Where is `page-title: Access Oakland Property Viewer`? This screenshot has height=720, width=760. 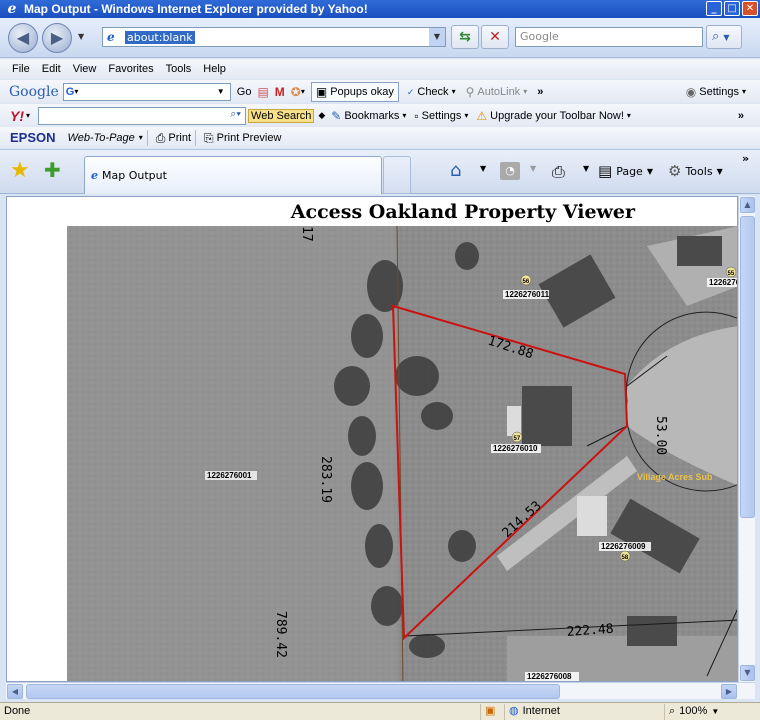
page-title: Access Oakland Property Viewer is located at coordinates (462, 212).